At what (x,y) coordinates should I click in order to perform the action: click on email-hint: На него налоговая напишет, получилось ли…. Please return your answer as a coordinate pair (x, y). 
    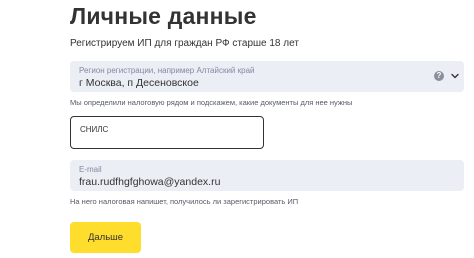
    Looking at the image, I should click on (184, 201).